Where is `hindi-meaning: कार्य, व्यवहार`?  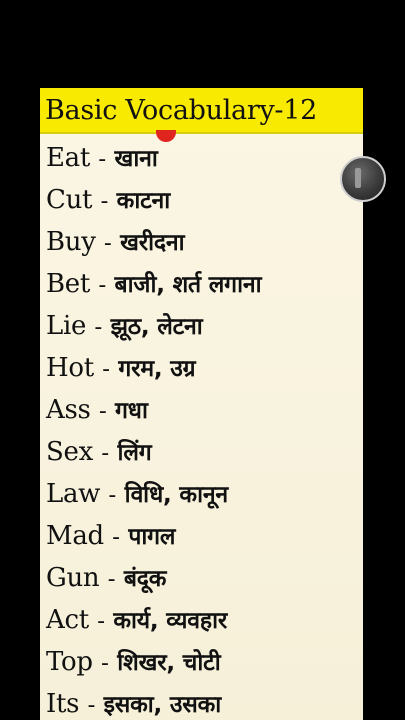
hindi-meaning: कार्य, व्यवहार is located at coordinates (170, 621).